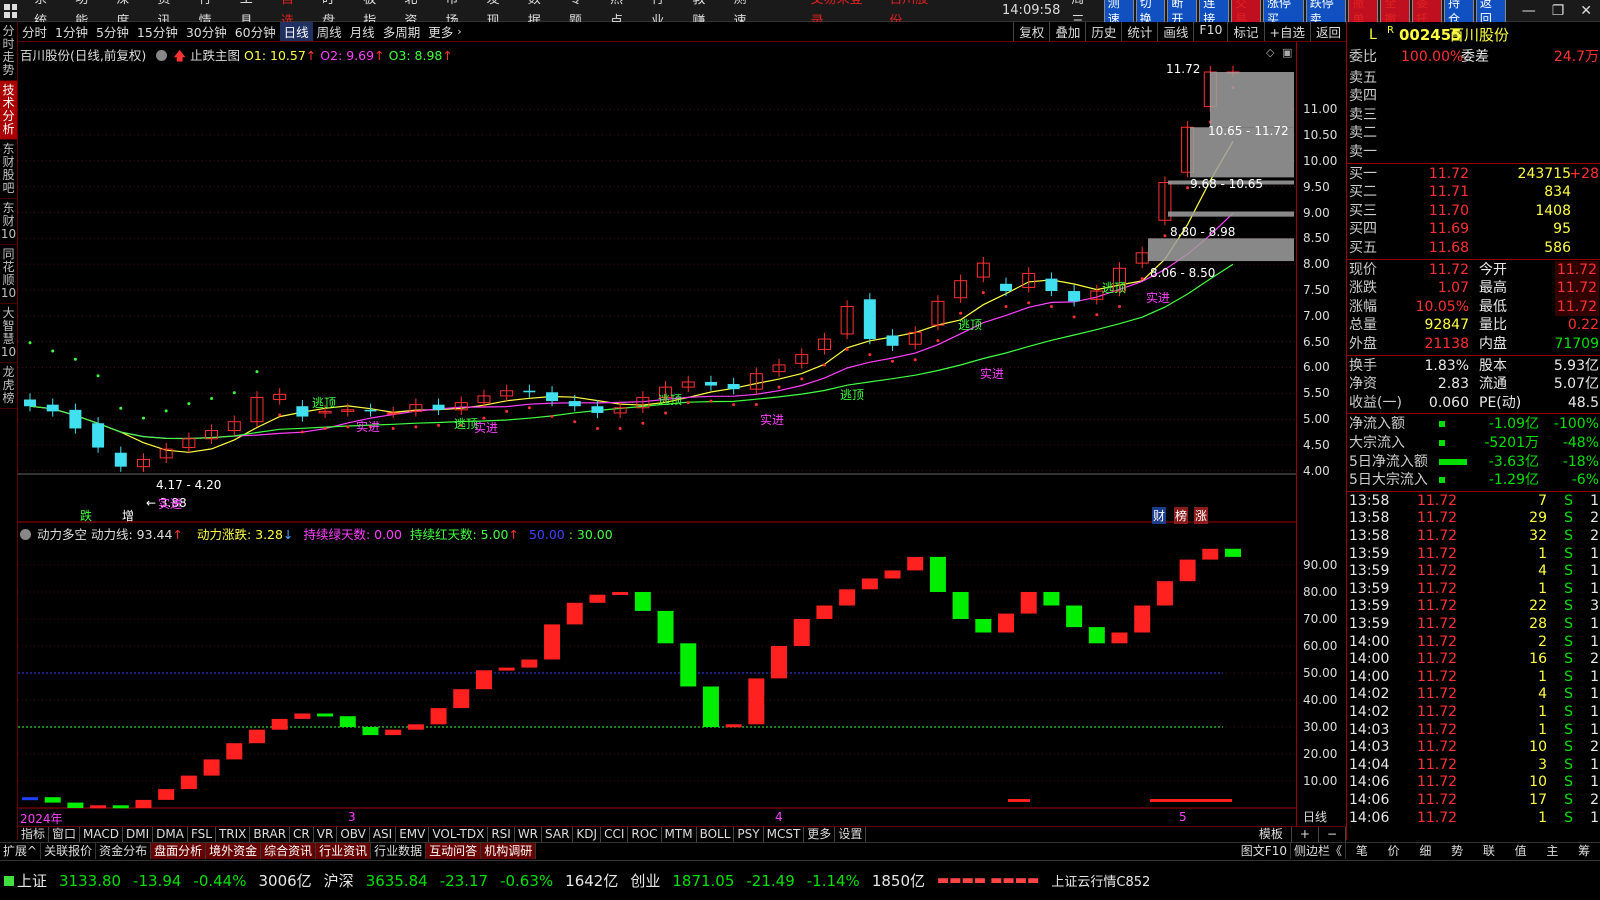 This screenshot has width=1600, height=900. Describe the element at coordinates (138, 834) in the screenshot. I see `indicator-tab: DMI` at that location.